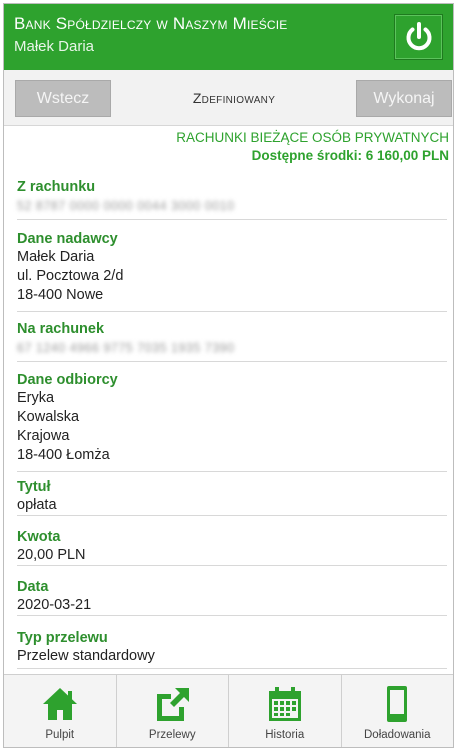 This screenshot has width=457, height=751. Describe the element at coordinates (312, 137) in the screenshot. I see `account-type: RACHUNKI BIEŻĄCE OSÓB PRYWATNYCH` at that location.